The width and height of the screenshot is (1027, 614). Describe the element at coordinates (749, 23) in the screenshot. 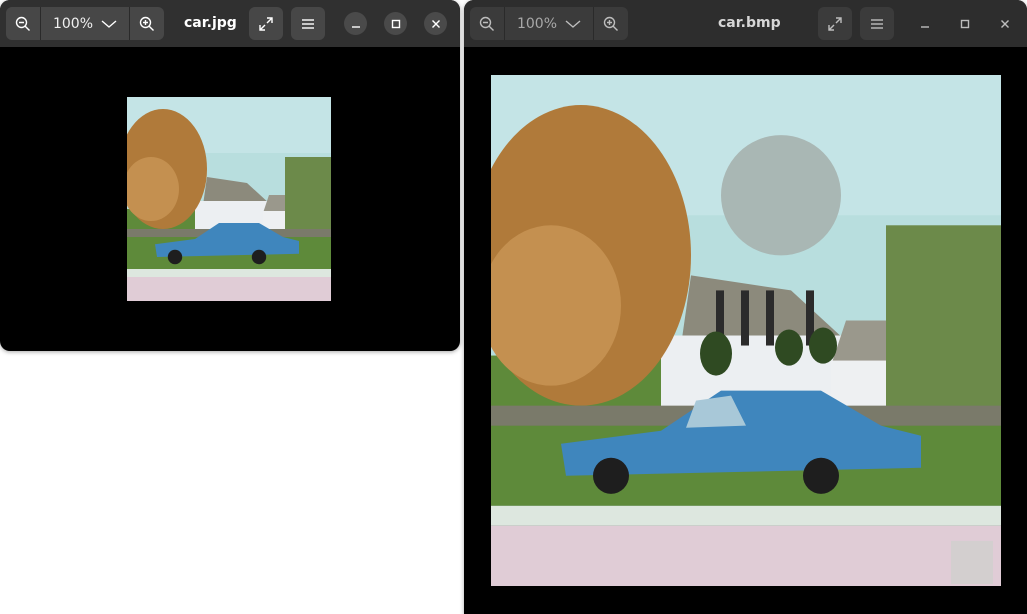

I see `window-title: car.bmp` at that location.